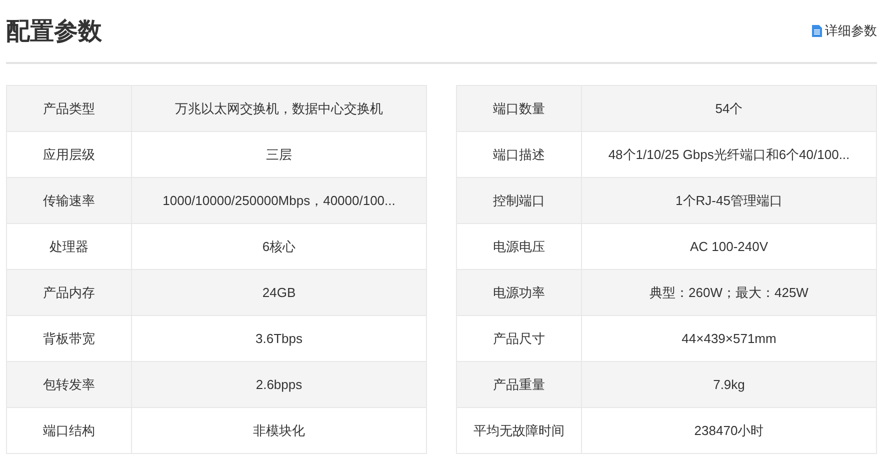 The height and width of the screenshot is (474, 883). I want to click on param-value: 238470小时, so click(729, 431).